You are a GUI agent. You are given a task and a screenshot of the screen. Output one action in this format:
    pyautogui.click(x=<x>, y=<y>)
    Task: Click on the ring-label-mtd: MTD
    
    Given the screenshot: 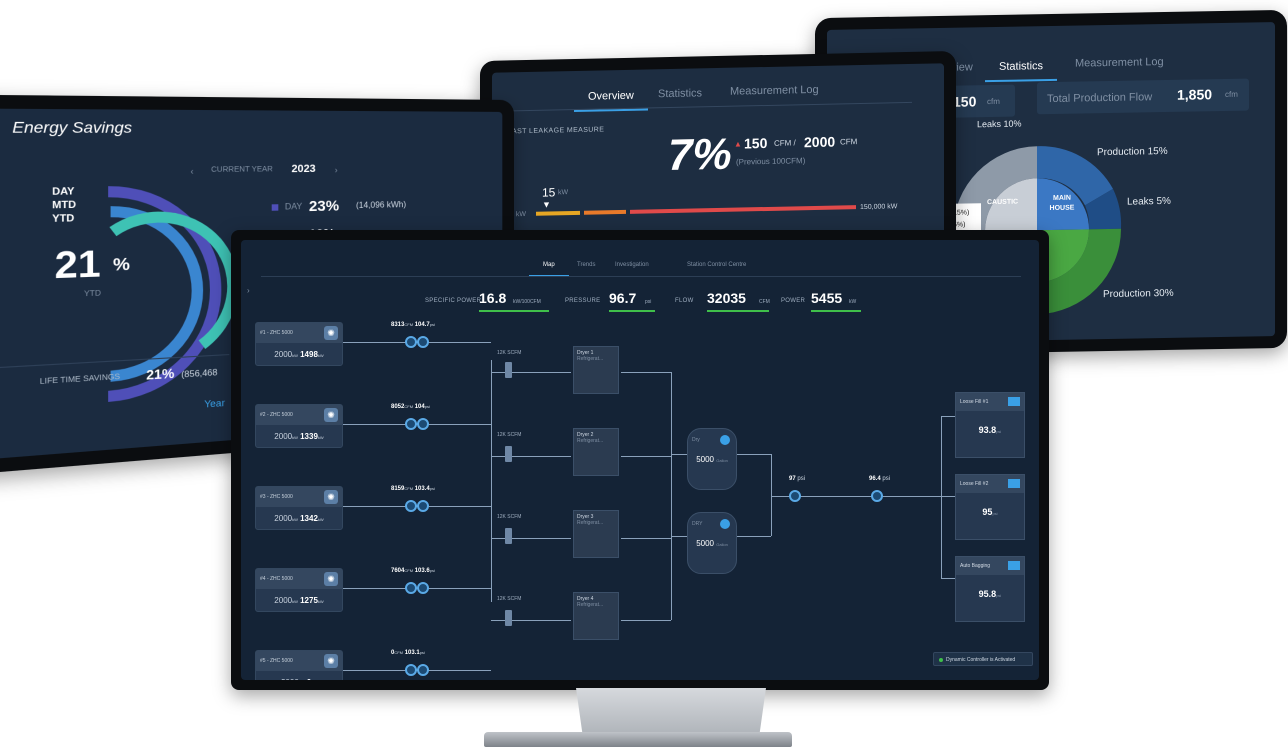 What is the action you would take?
    pyautogui.click(x=64, y=204)
    